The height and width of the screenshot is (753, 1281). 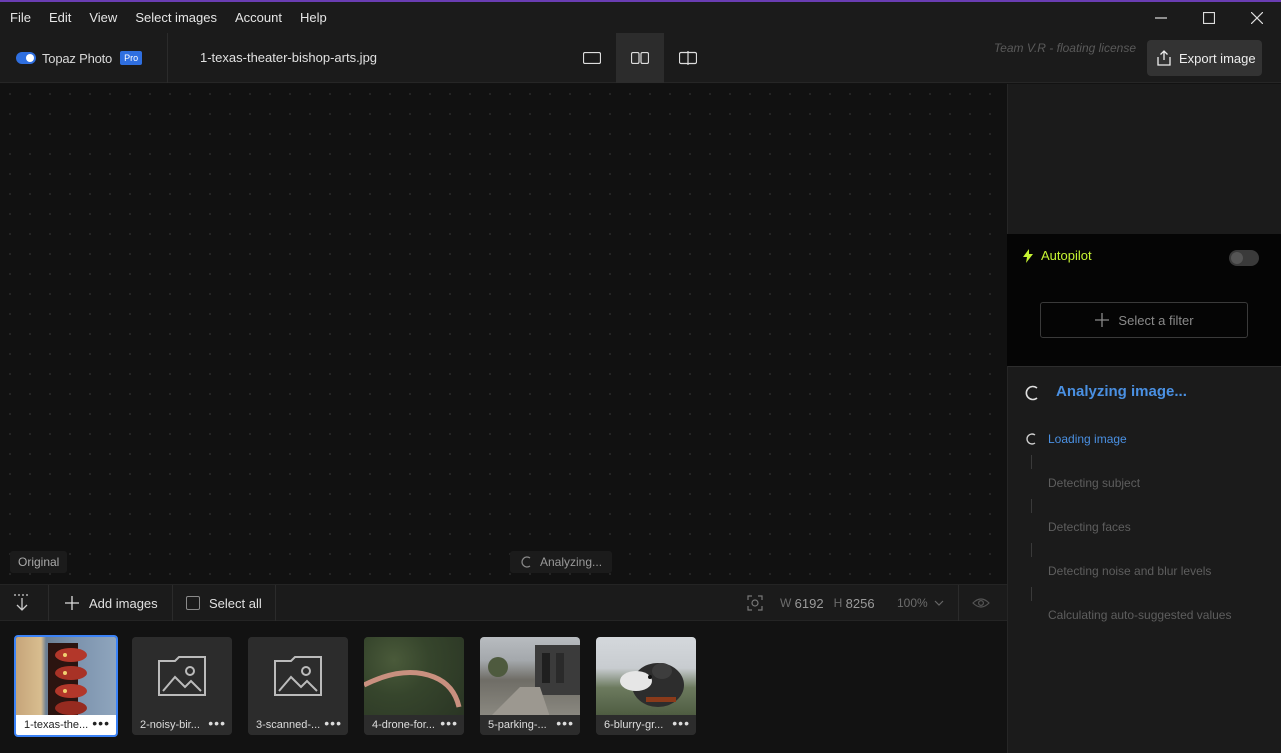 I want to click on minimize-button, so click(x=1161, y=17).